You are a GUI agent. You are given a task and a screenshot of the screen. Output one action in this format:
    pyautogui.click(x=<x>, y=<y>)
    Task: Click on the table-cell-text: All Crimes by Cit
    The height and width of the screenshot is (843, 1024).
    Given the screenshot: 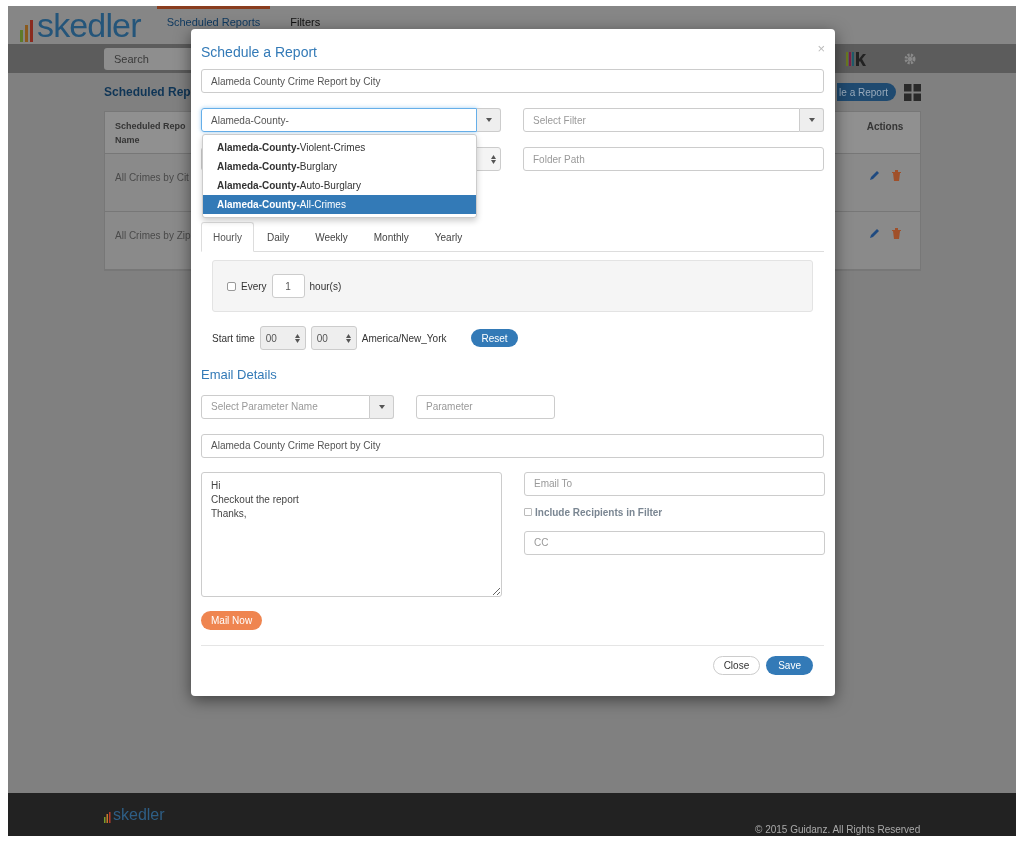 What is the action you would take?
    pyautogui.click(x=151, y=178)
    